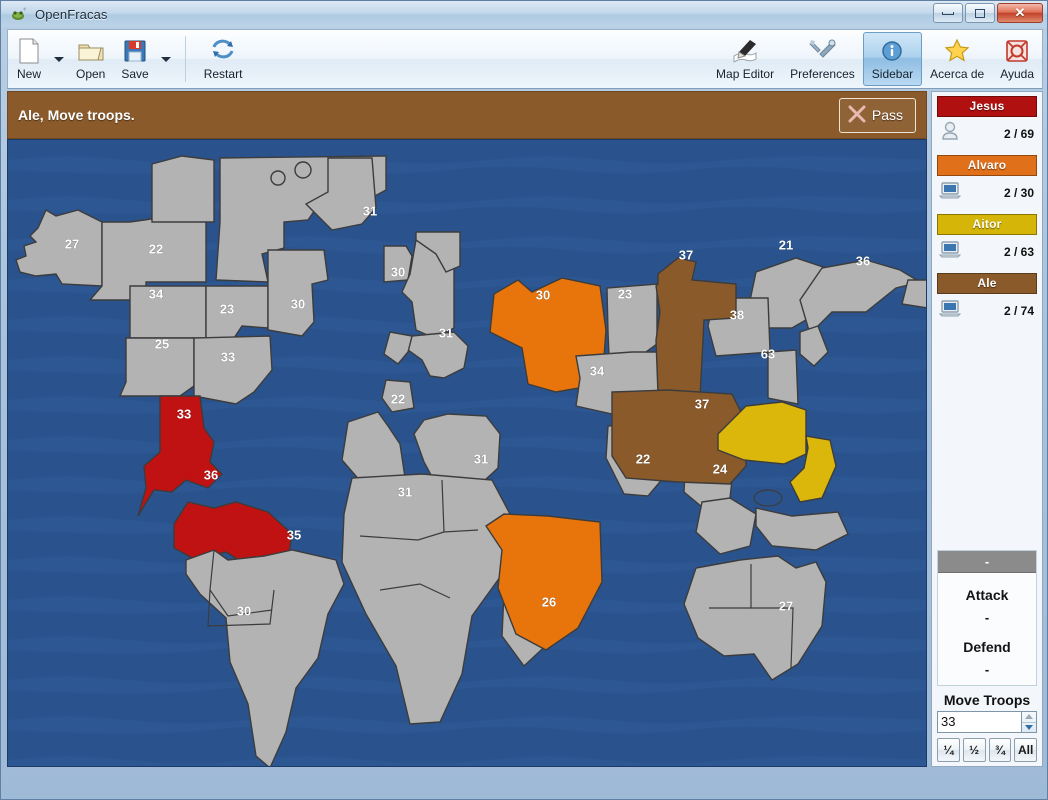 The width and height of the screenshot is (1048, 800). I want to click on app-icon, so click(19, 14).